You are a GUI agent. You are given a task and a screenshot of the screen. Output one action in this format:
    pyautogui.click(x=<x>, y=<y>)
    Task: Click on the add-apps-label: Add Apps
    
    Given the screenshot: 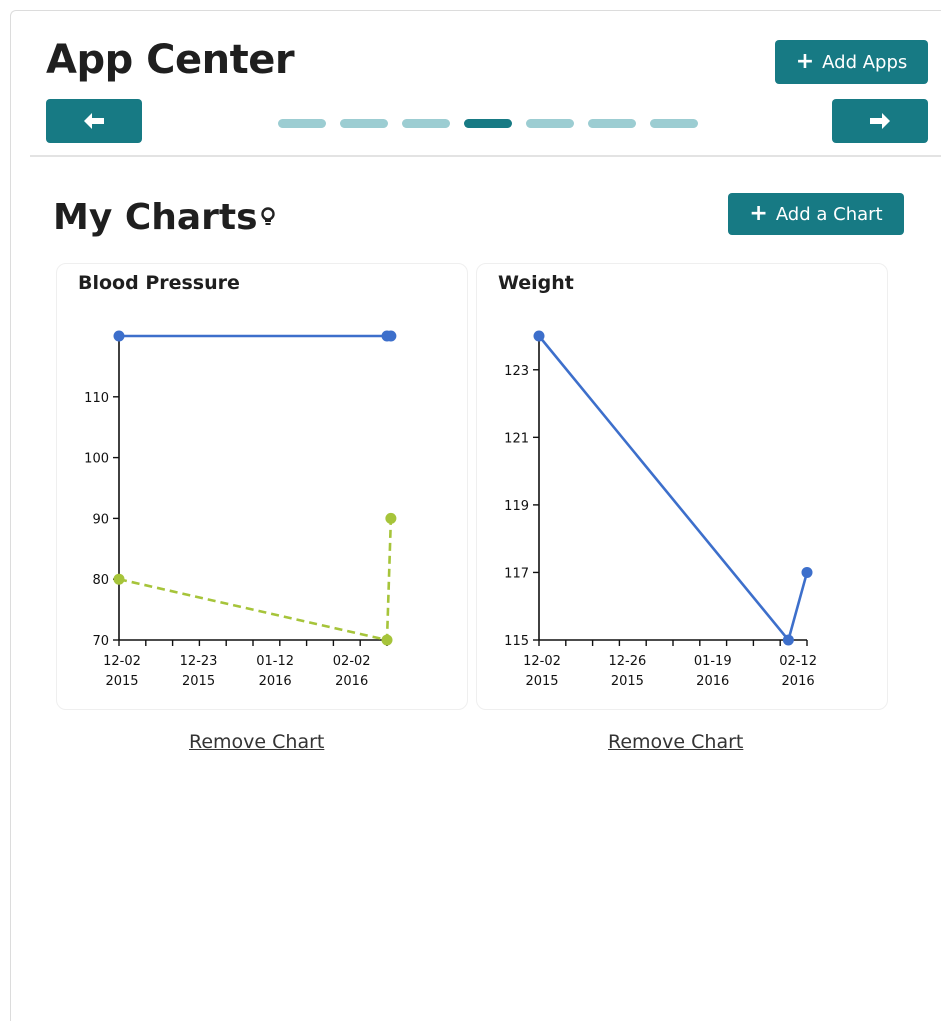 What is the action you would take?
    pyautogui.click(x=865, y=62)
    